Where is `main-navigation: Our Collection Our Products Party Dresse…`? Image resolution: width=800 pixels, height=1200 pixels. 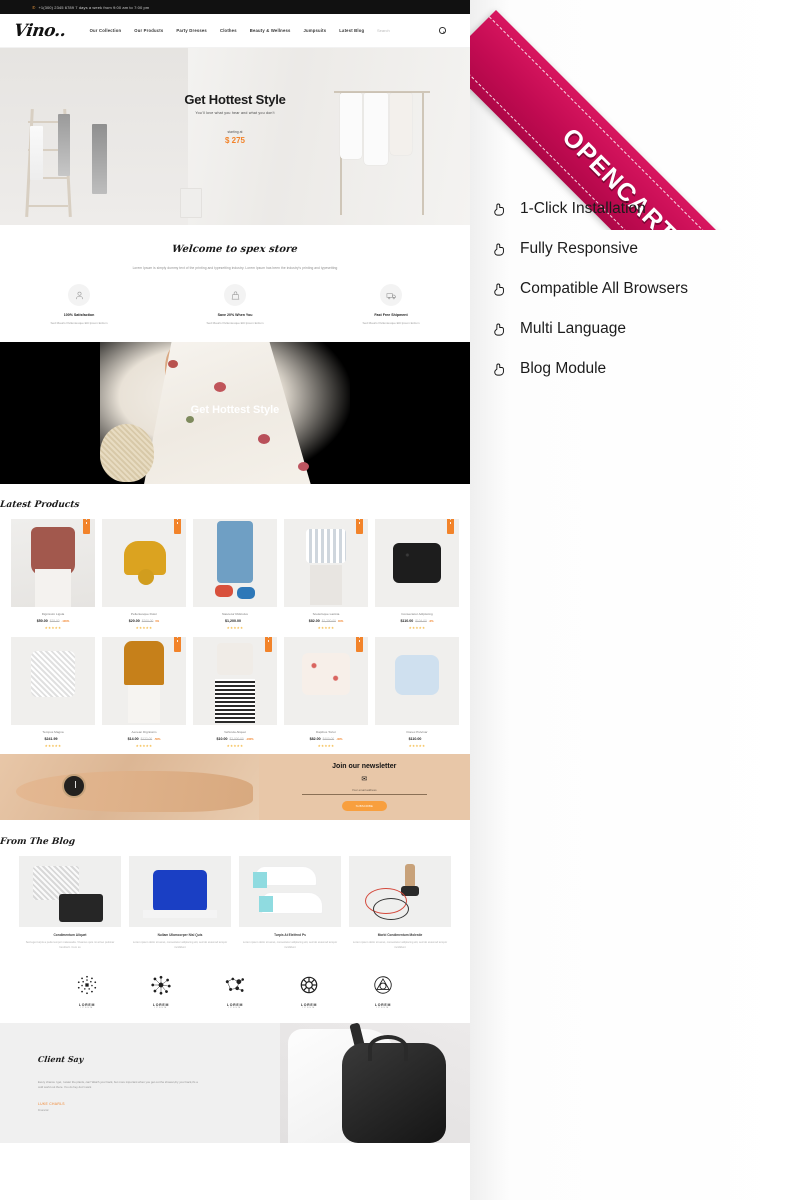 main-navigation: Our Collection Our Products Party Dresse… is located at coordinates (227, 30).